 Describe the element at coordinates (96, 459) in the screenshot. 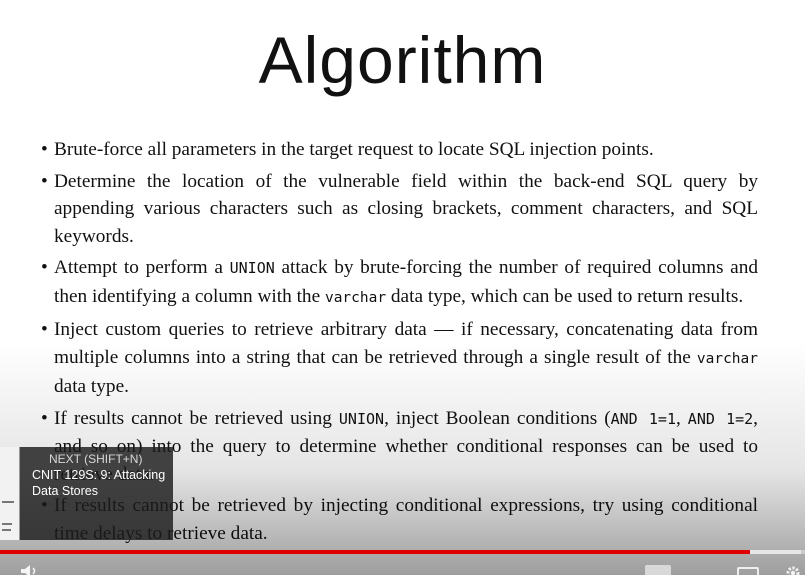

I see `next-video-label: NEXT (SHIFT+N)` at that location.